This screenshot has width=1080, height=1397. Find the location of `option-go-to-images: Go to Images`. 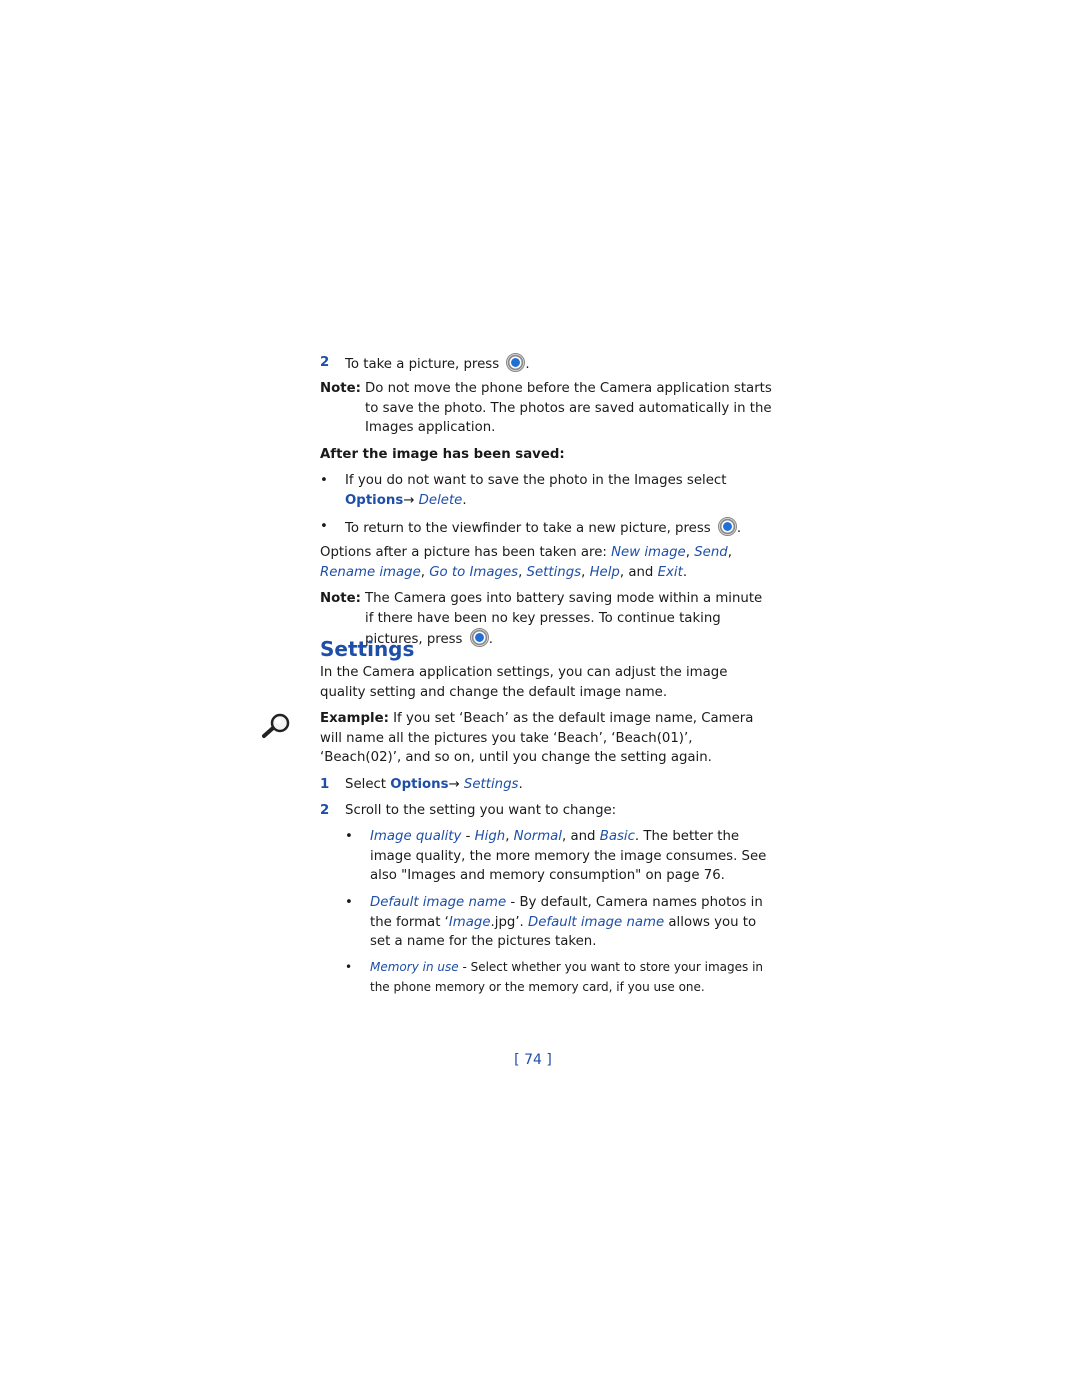

option-go-to-images: Go to Images is located at coordinates (474, 572).